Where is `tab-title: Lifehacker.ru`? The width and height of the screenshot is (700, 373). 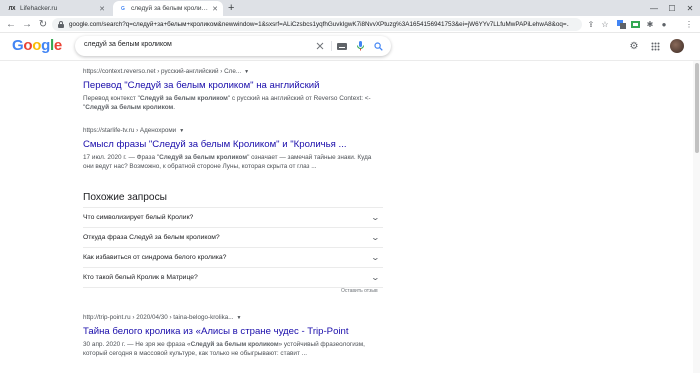 tab-title: Lifehacker.ru is located at coordinates (39, 8).